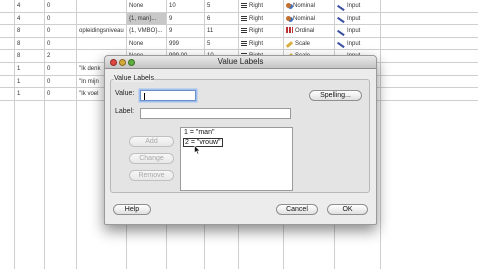  I want to click on table-cell: 6, so click(221, 19).